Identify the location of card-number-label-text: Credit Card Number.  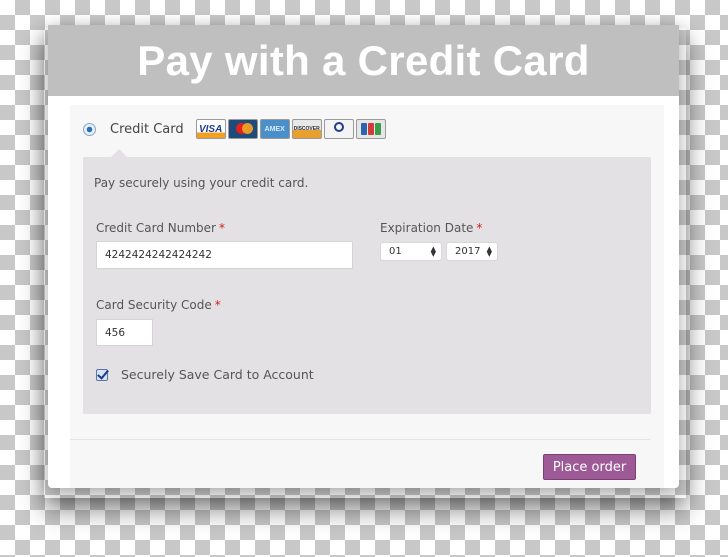
(156, 228).